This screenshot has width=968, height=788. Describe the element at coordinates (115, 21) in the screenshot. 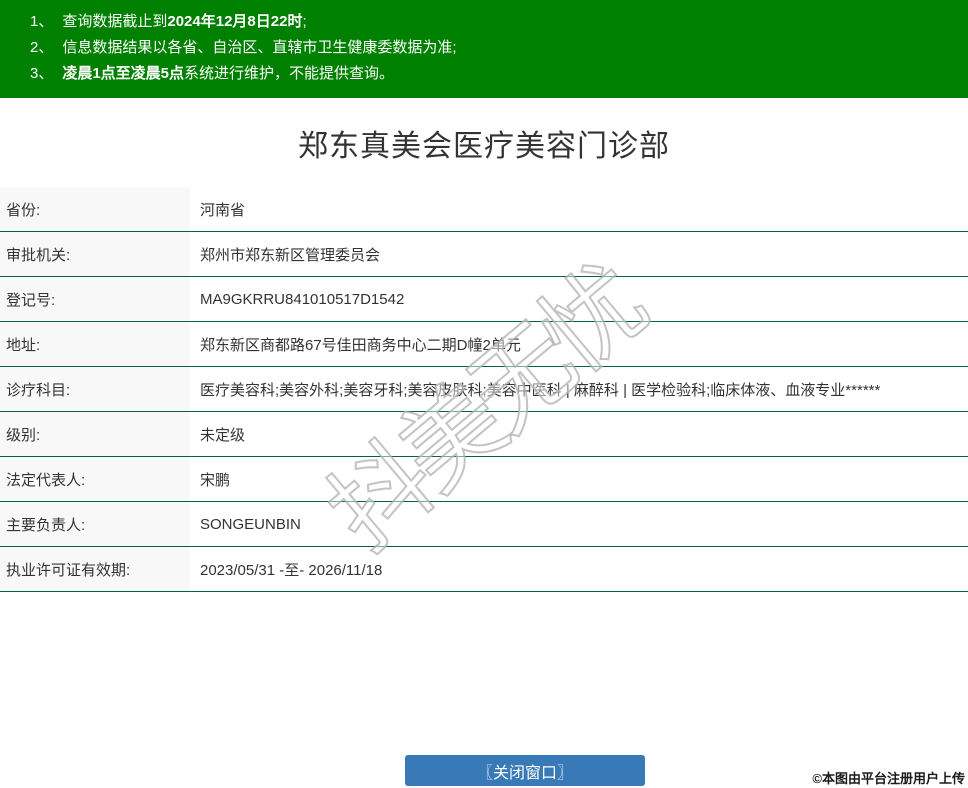

I see `notice-text: 查询数据截止到` at that location.